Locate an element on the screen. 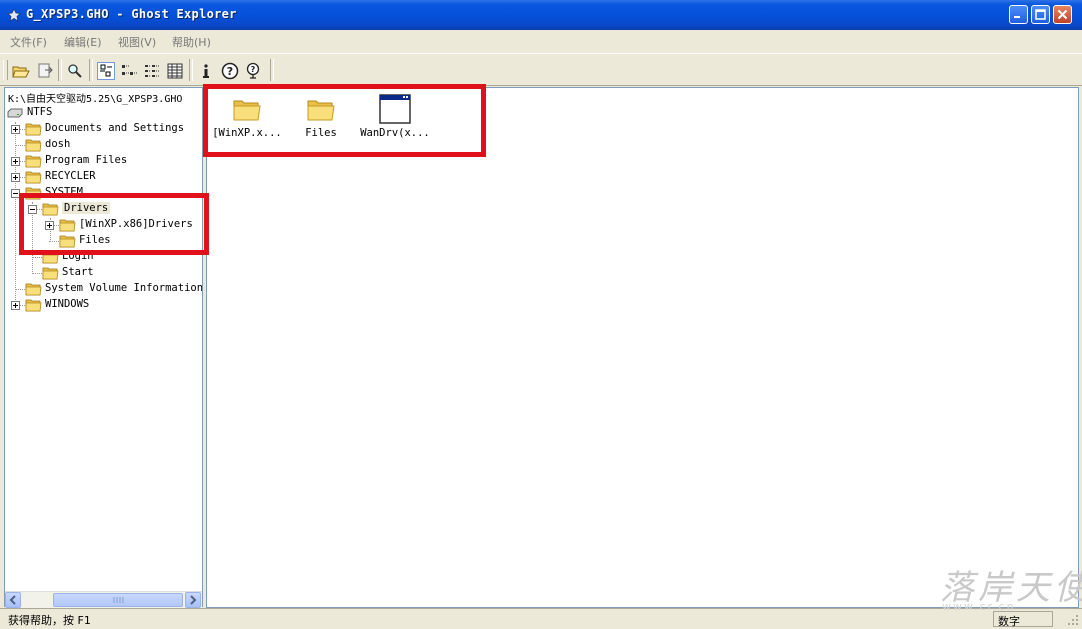 The width and height of the screenshot is (1082, 629). tree-item-label: Start is located at coordinates (78, 272).